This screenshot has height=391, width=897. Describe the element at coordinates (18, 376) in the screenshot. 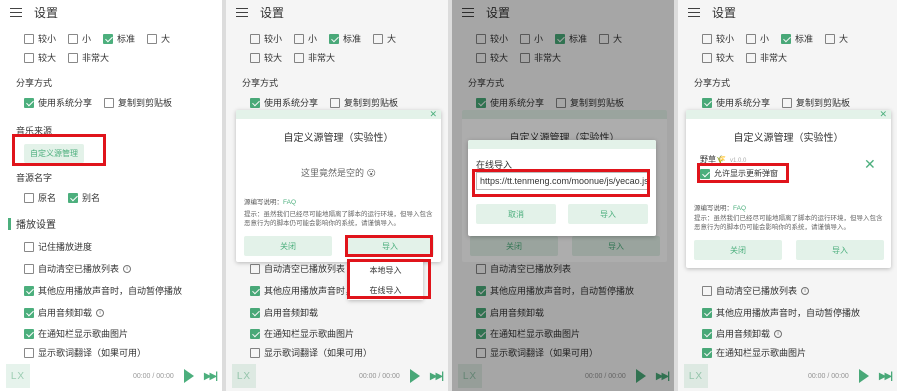

I see `album-cover: LX` at that location.